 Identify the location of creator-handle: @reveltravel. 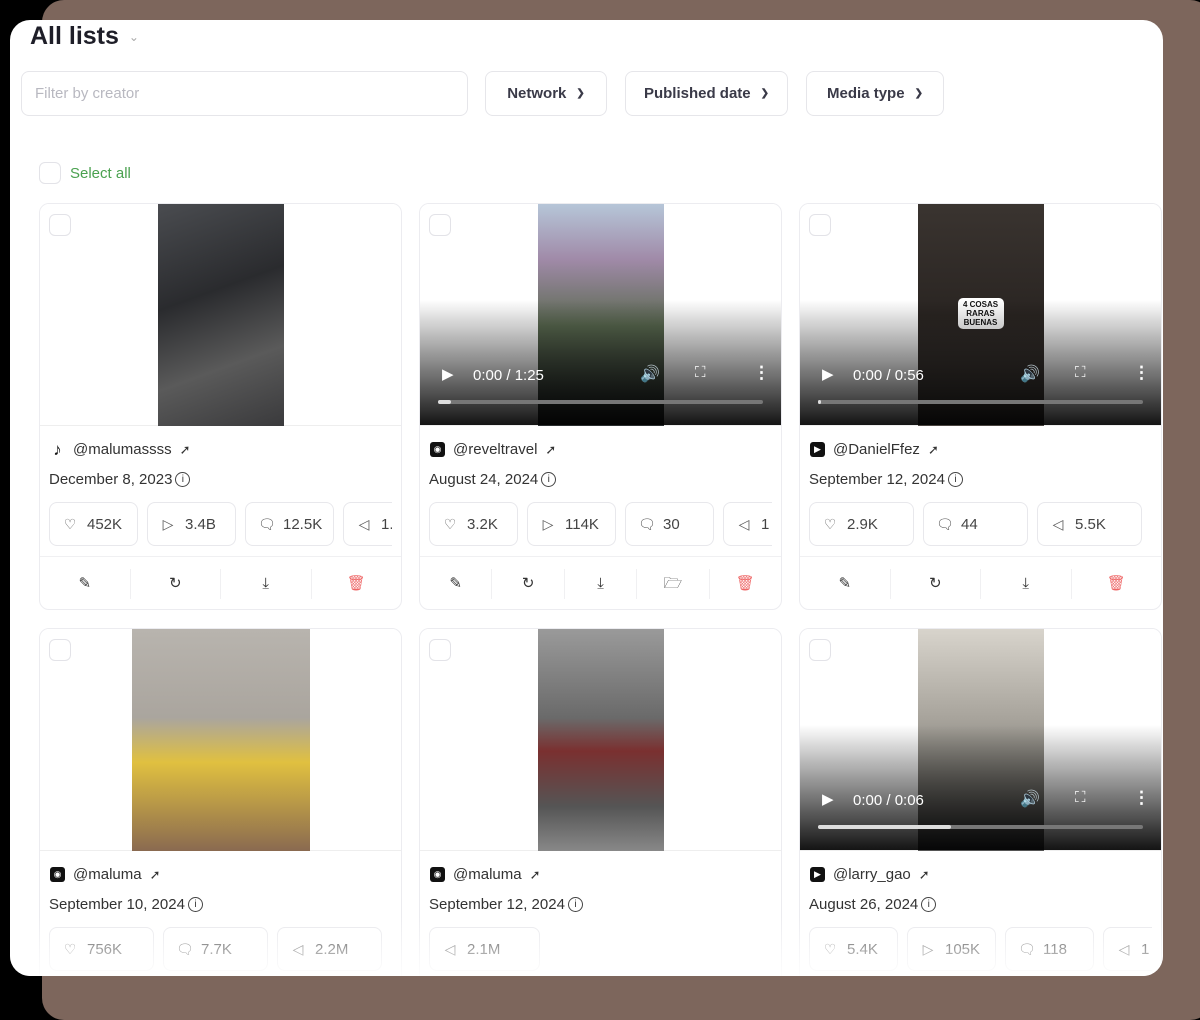
(495, 449).